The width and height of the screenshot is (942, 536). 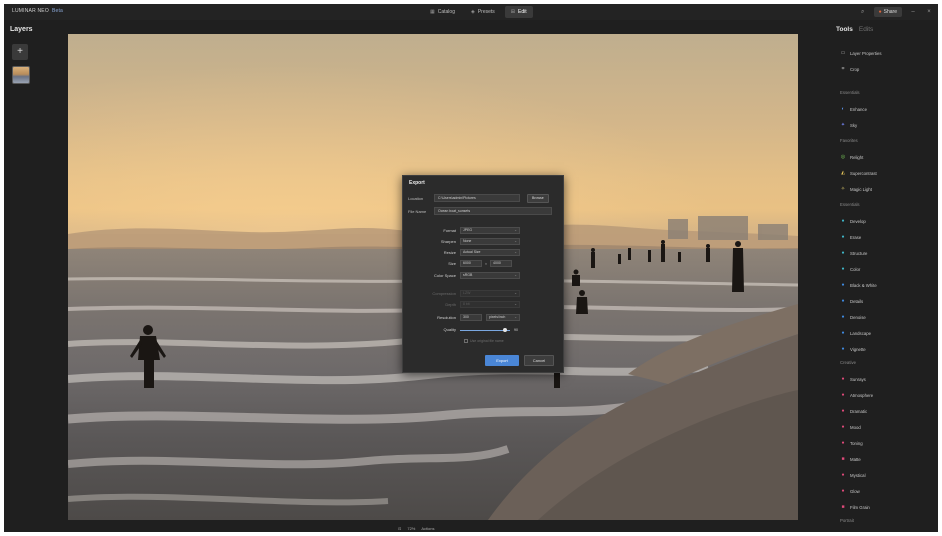 I want to click on tool-item: ● Details, so click(x=851, y=301).